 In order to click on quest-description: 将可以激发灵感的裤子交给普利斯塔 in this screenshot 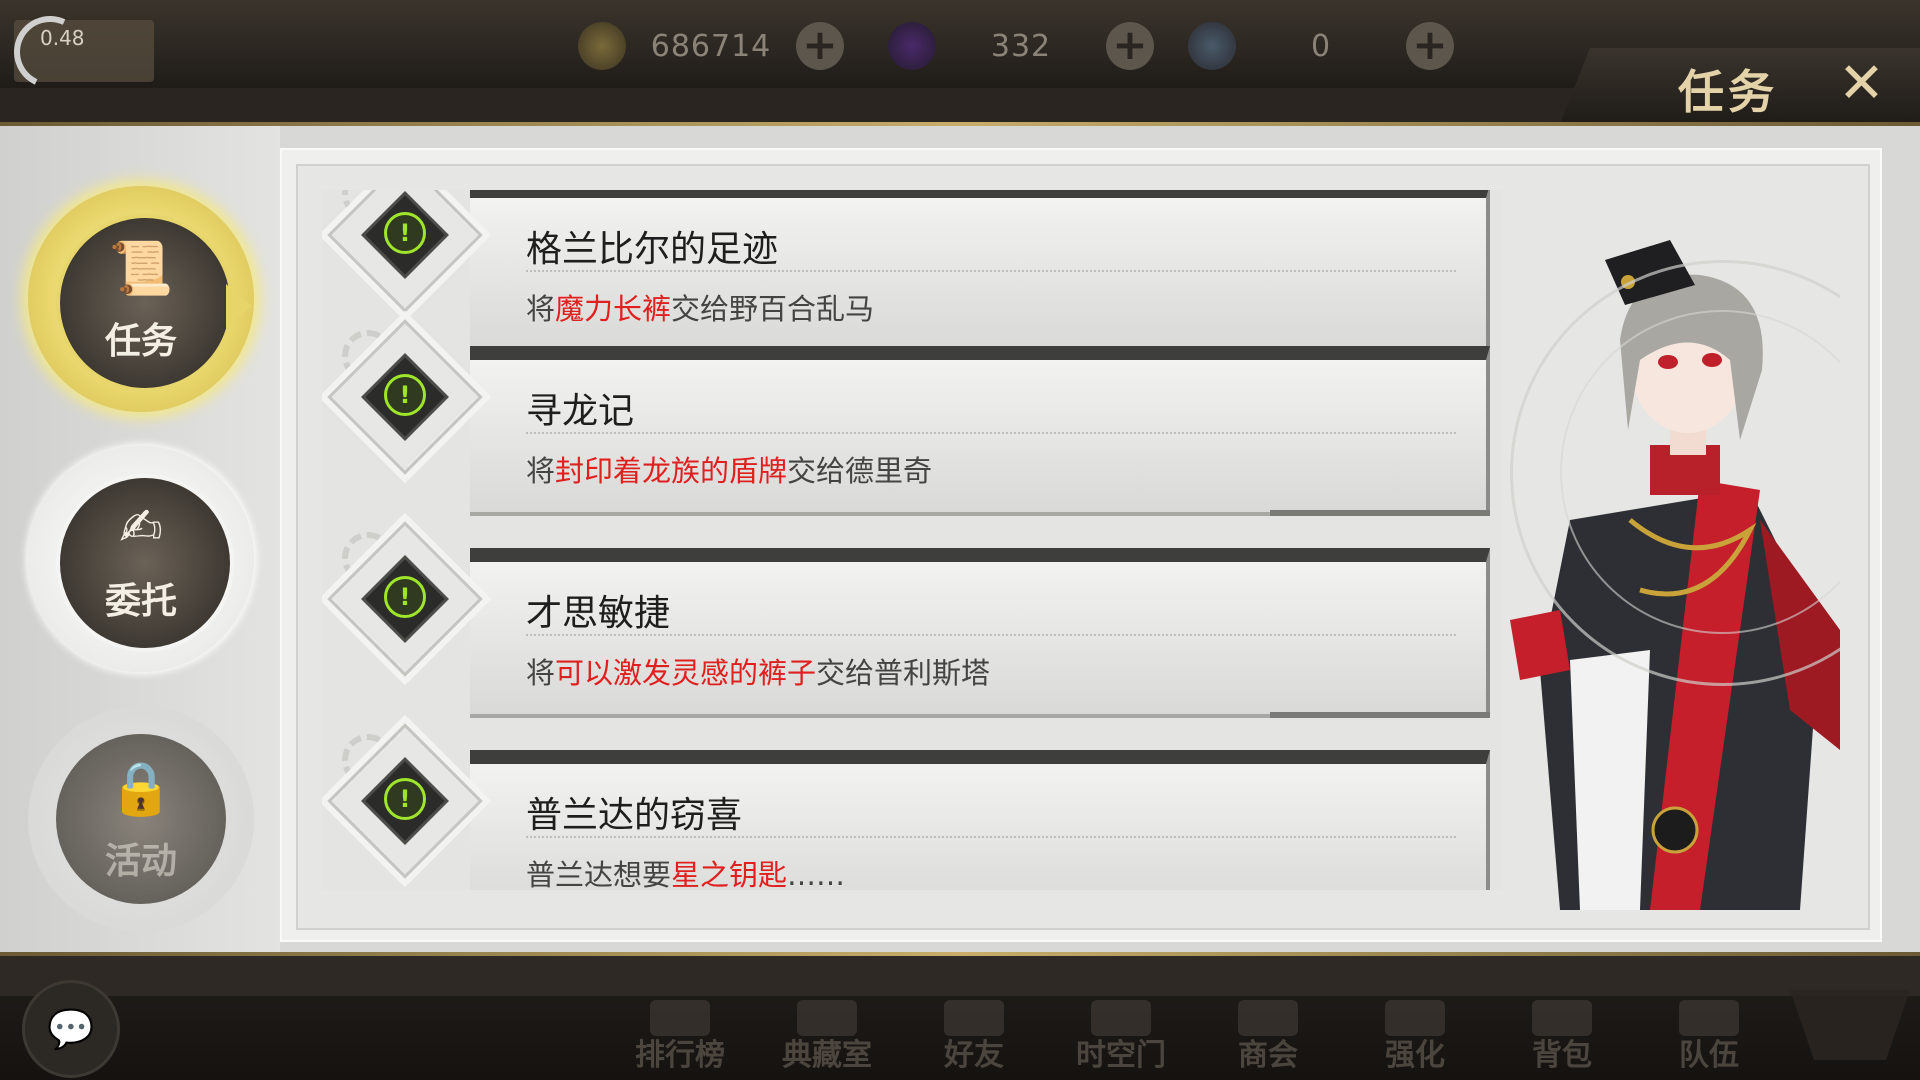, I will do `click(758, 673)`.